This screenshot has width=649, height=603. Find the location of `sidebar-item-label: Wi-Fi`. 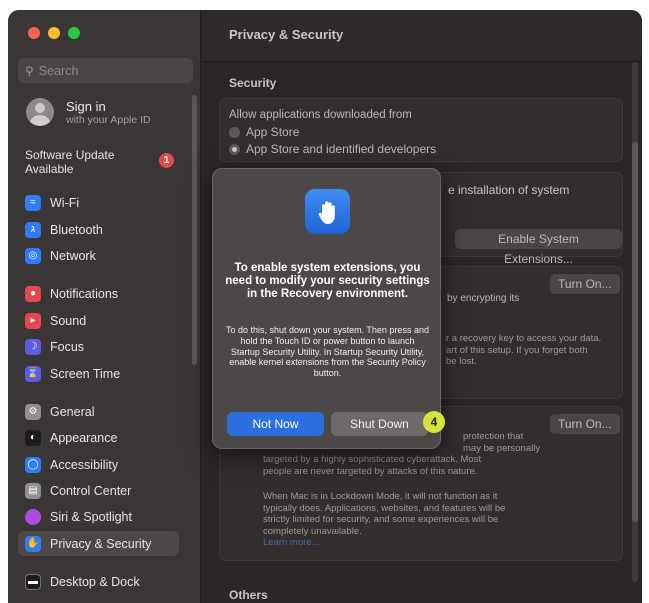

sidebar-item-label: Wi-Fi is located at coordinates (65, 202).